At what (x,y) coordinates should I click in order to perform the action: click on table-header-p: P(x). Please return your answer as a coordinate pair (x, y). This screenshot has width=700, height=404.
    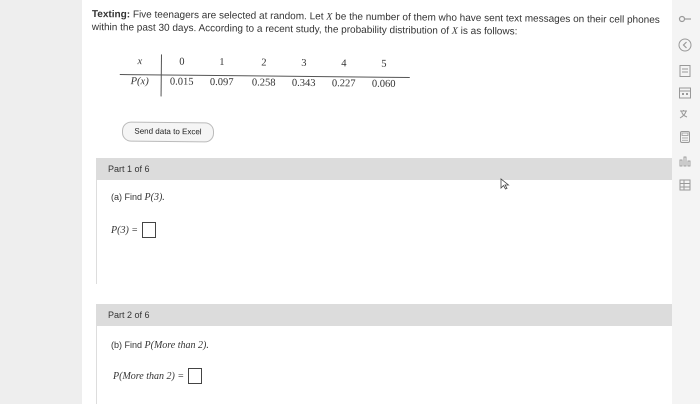
    Looking at the image, I should click on (139, 82).